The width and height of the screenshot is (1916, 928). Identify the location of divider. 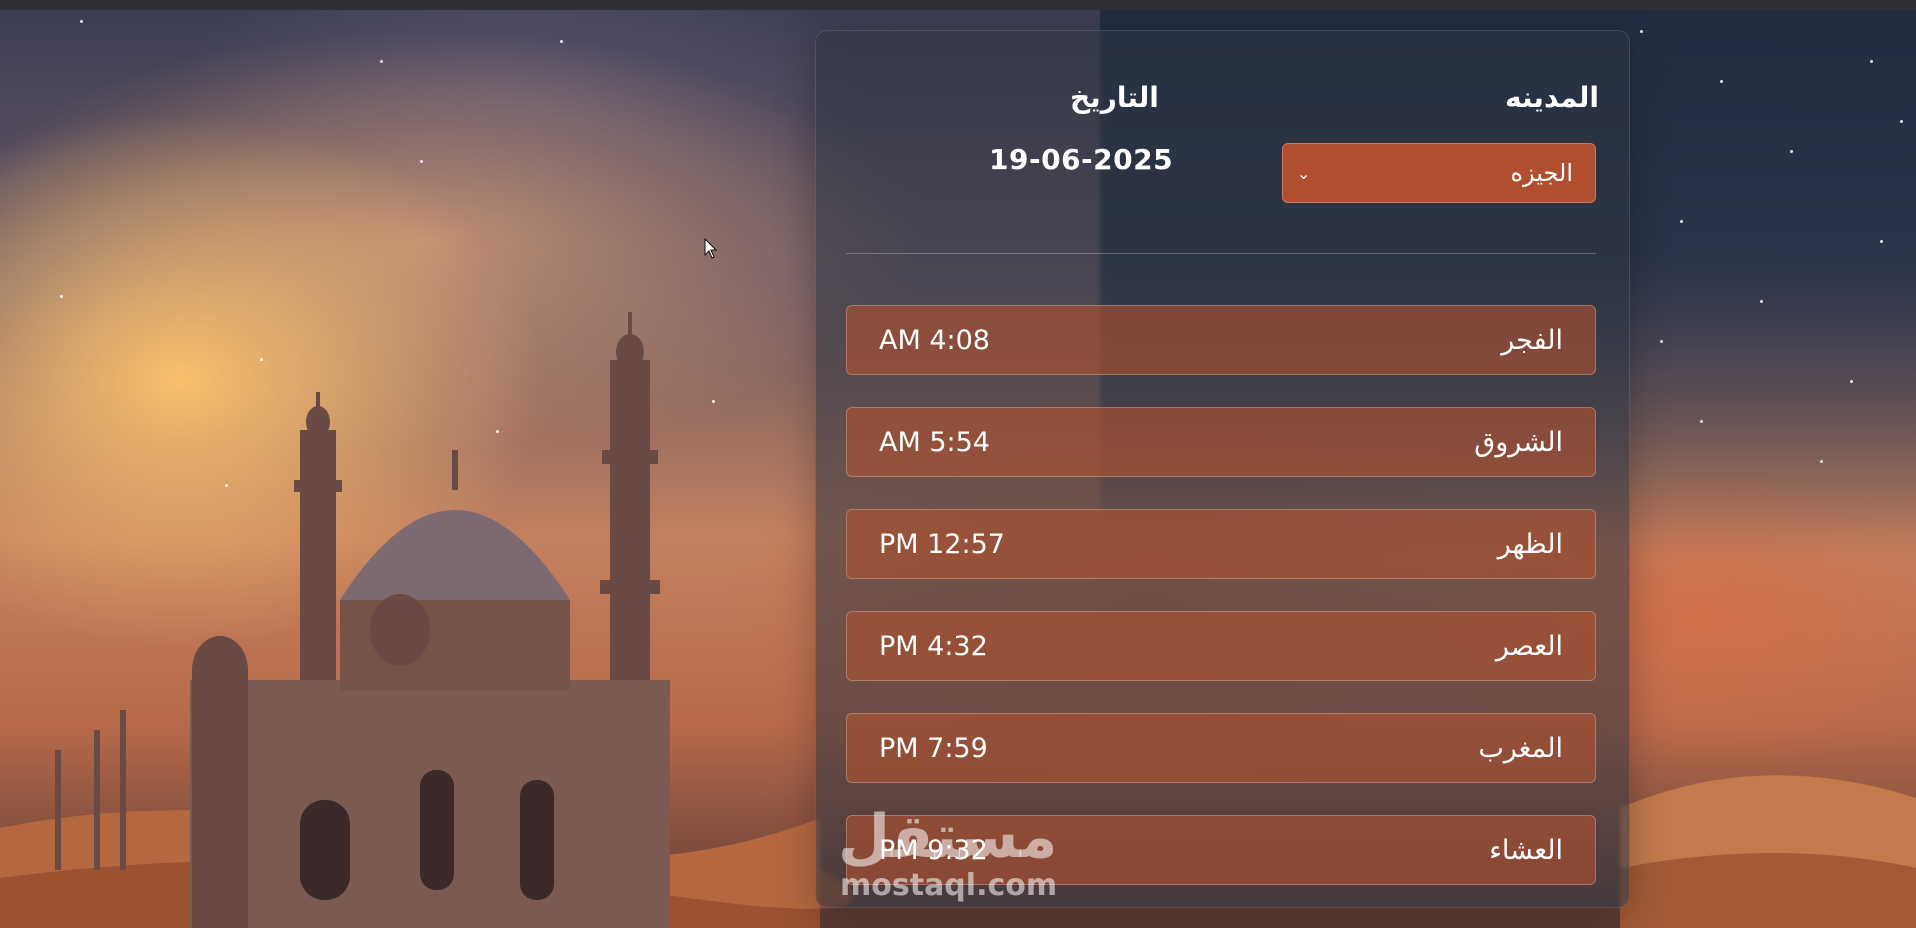
(1221, 253).